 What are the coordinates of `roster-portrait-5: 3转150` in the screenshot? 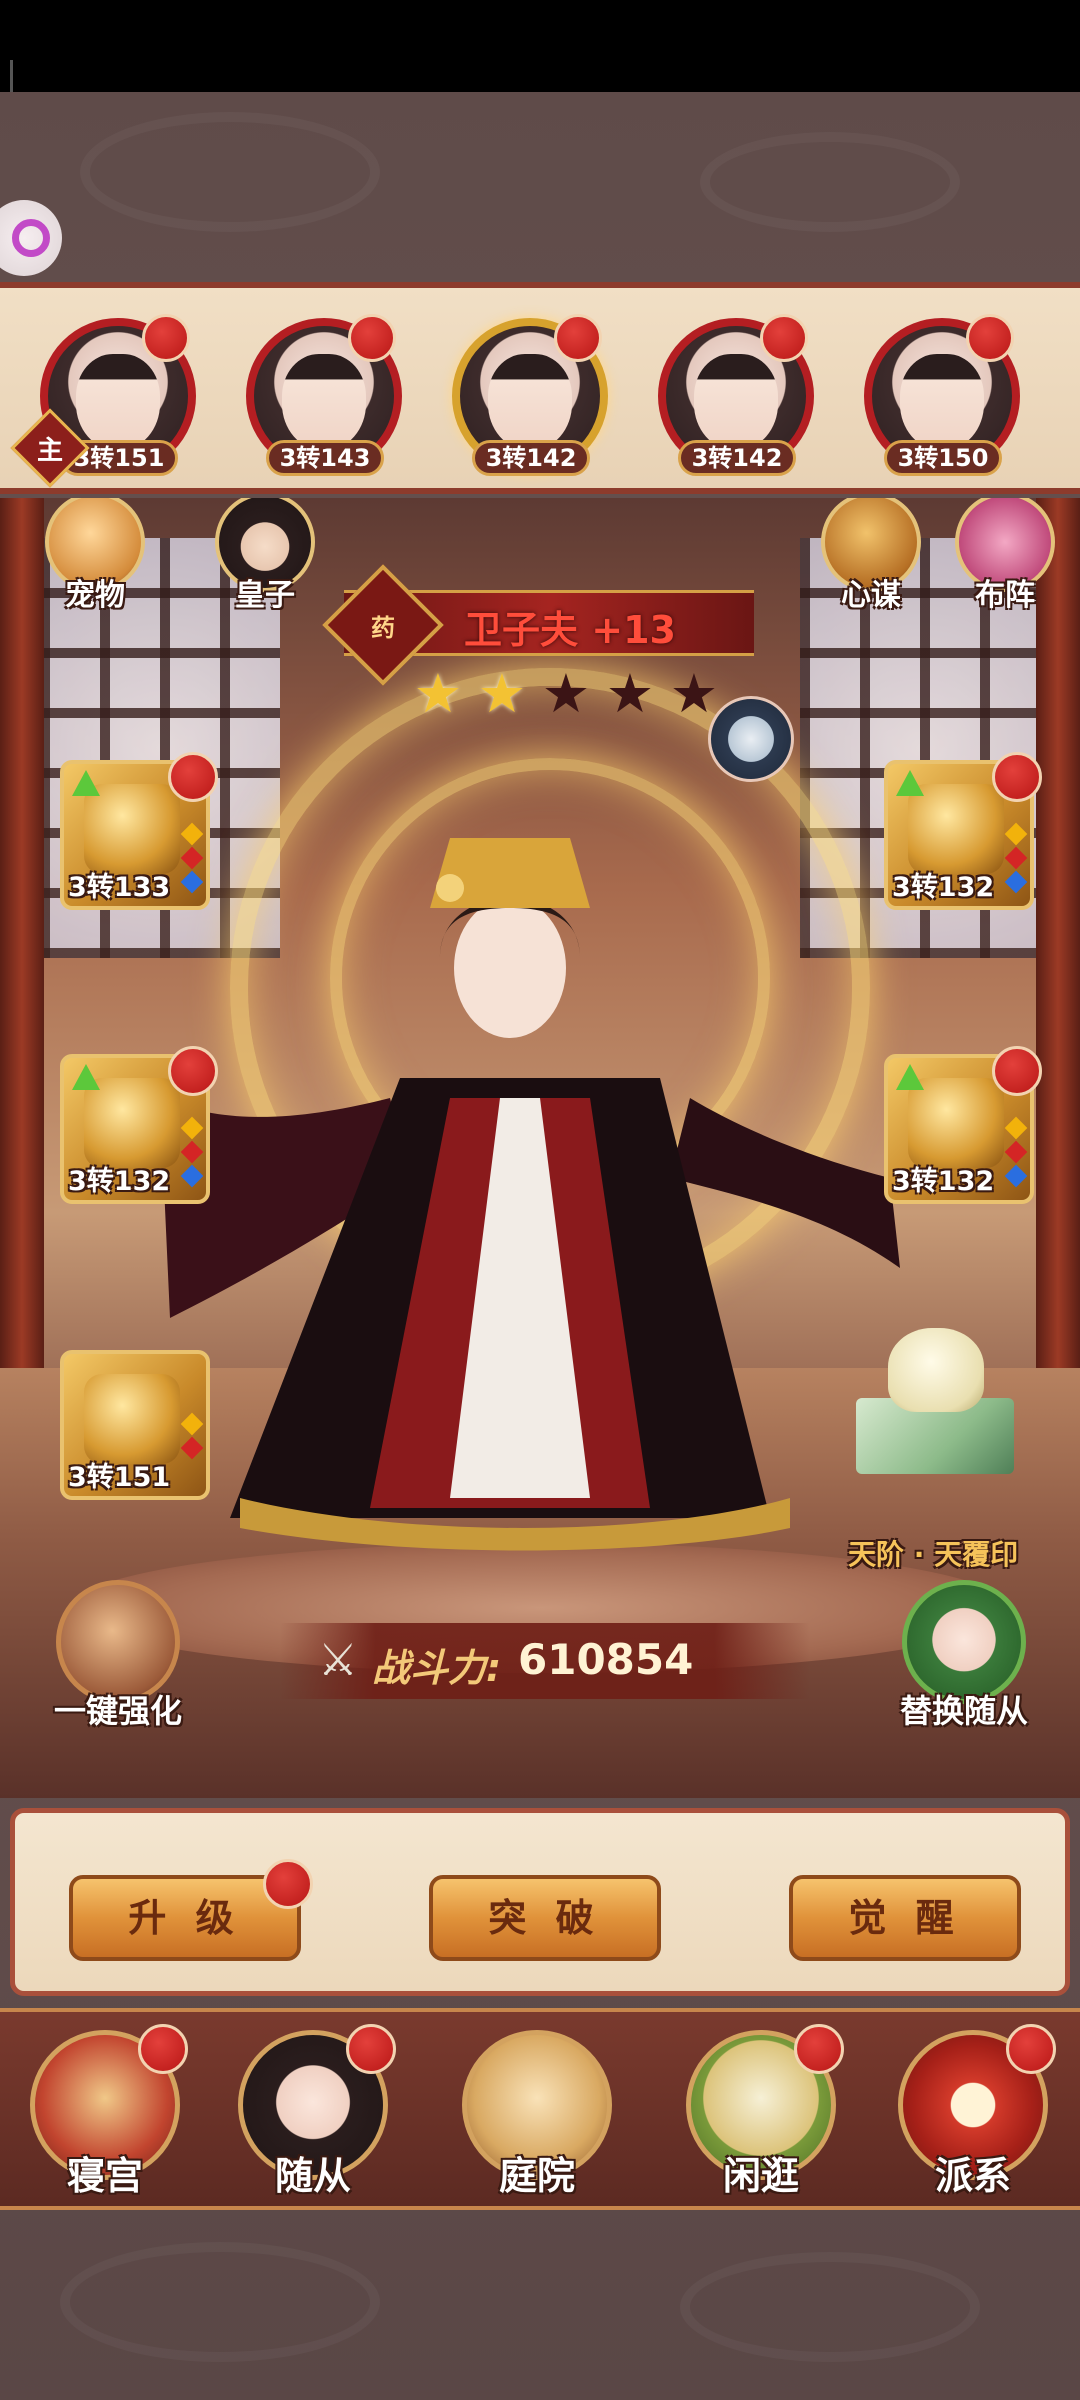 It's located at (942, 395).